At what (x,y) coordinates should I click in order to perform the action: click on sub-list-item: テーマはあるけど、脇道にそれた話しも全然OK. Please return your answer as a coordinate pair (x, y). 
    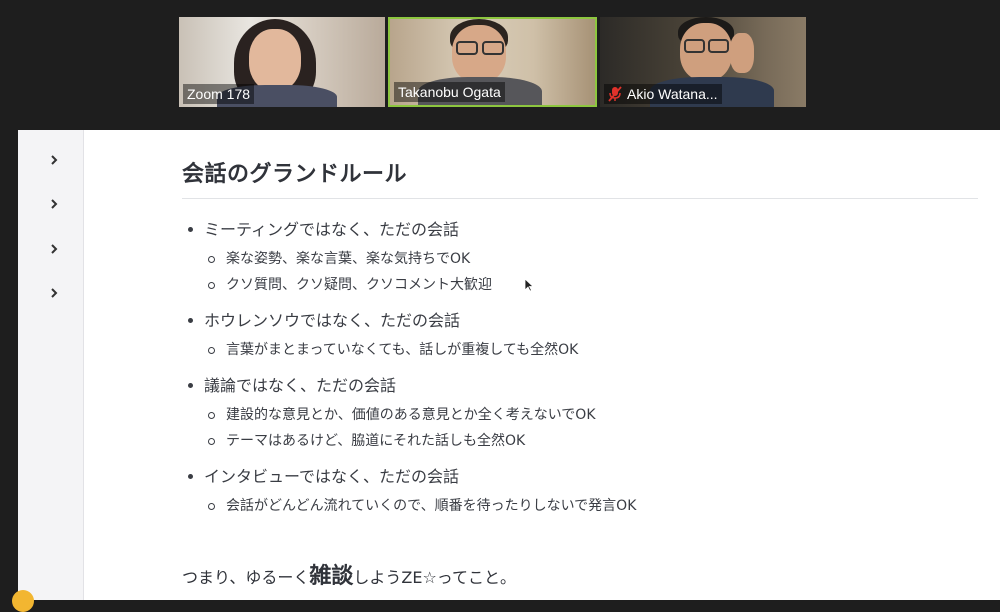
    Looking at the image, I should click on (588, 441).